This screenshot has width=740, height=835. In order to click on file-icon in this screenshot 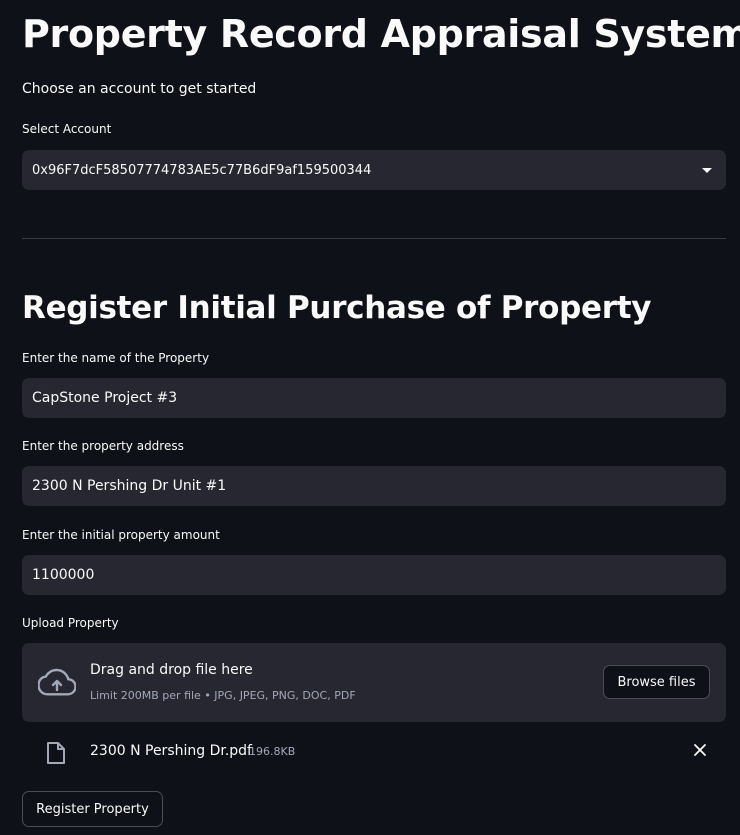, I will do `click(56, 753)`.